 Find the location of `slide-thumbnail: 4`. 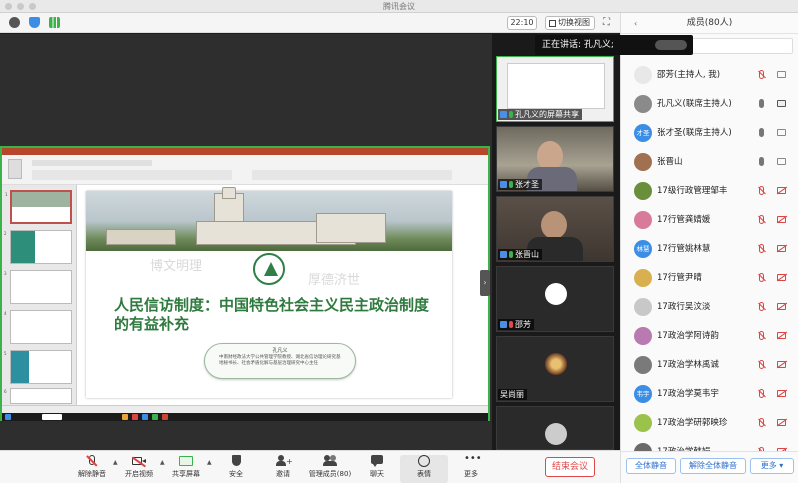

slide-thumbnail: 4 is located at coordinates (38, 327).